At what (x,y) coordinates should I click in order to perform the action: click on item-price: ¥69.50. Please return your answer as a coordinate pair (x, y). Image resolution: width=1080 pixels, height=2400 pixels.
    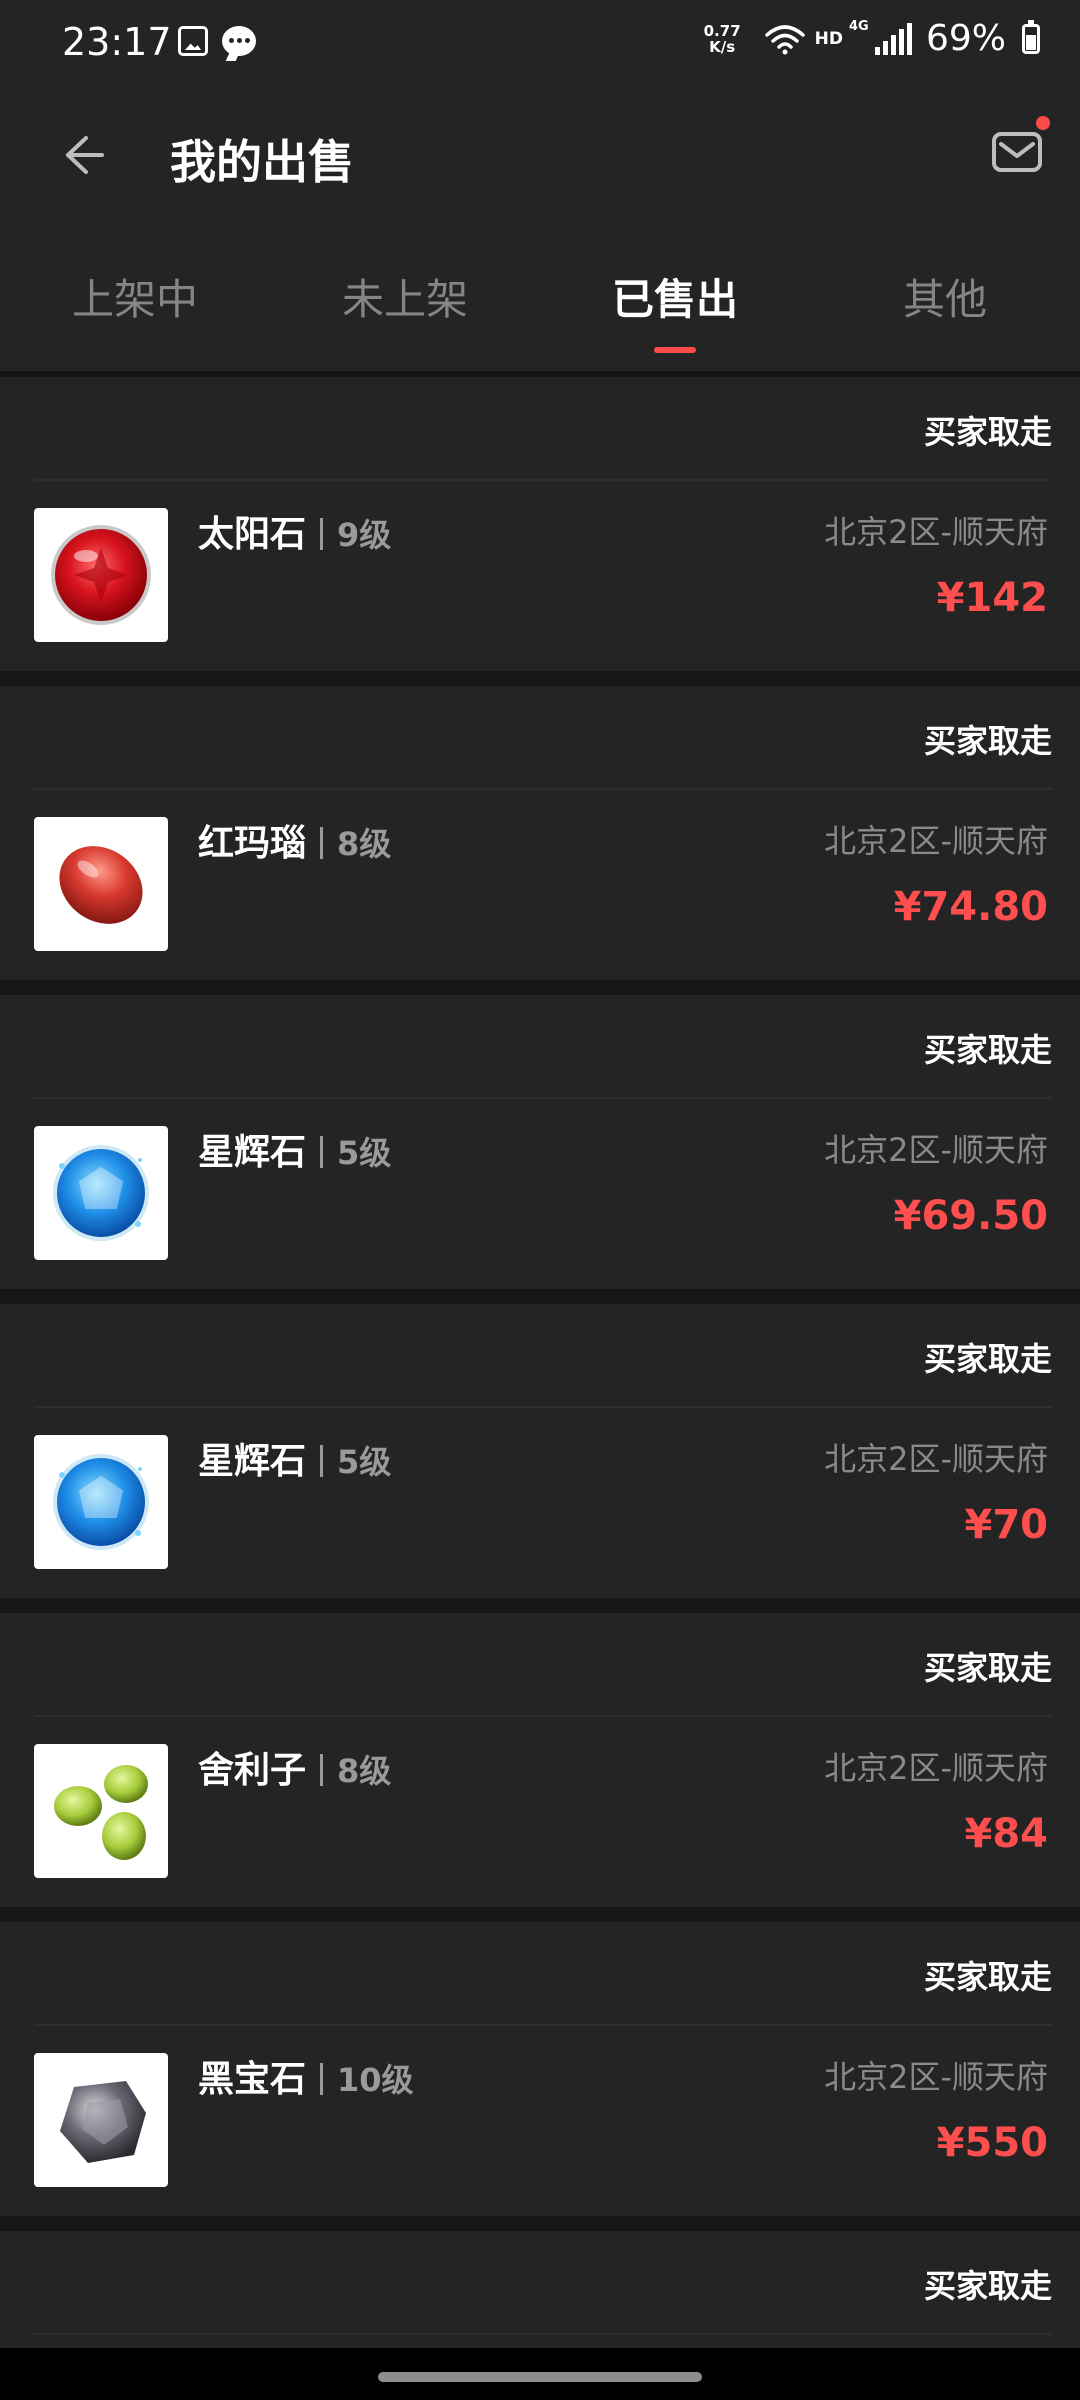
    Looking at the image, I should click on (970, 1216).